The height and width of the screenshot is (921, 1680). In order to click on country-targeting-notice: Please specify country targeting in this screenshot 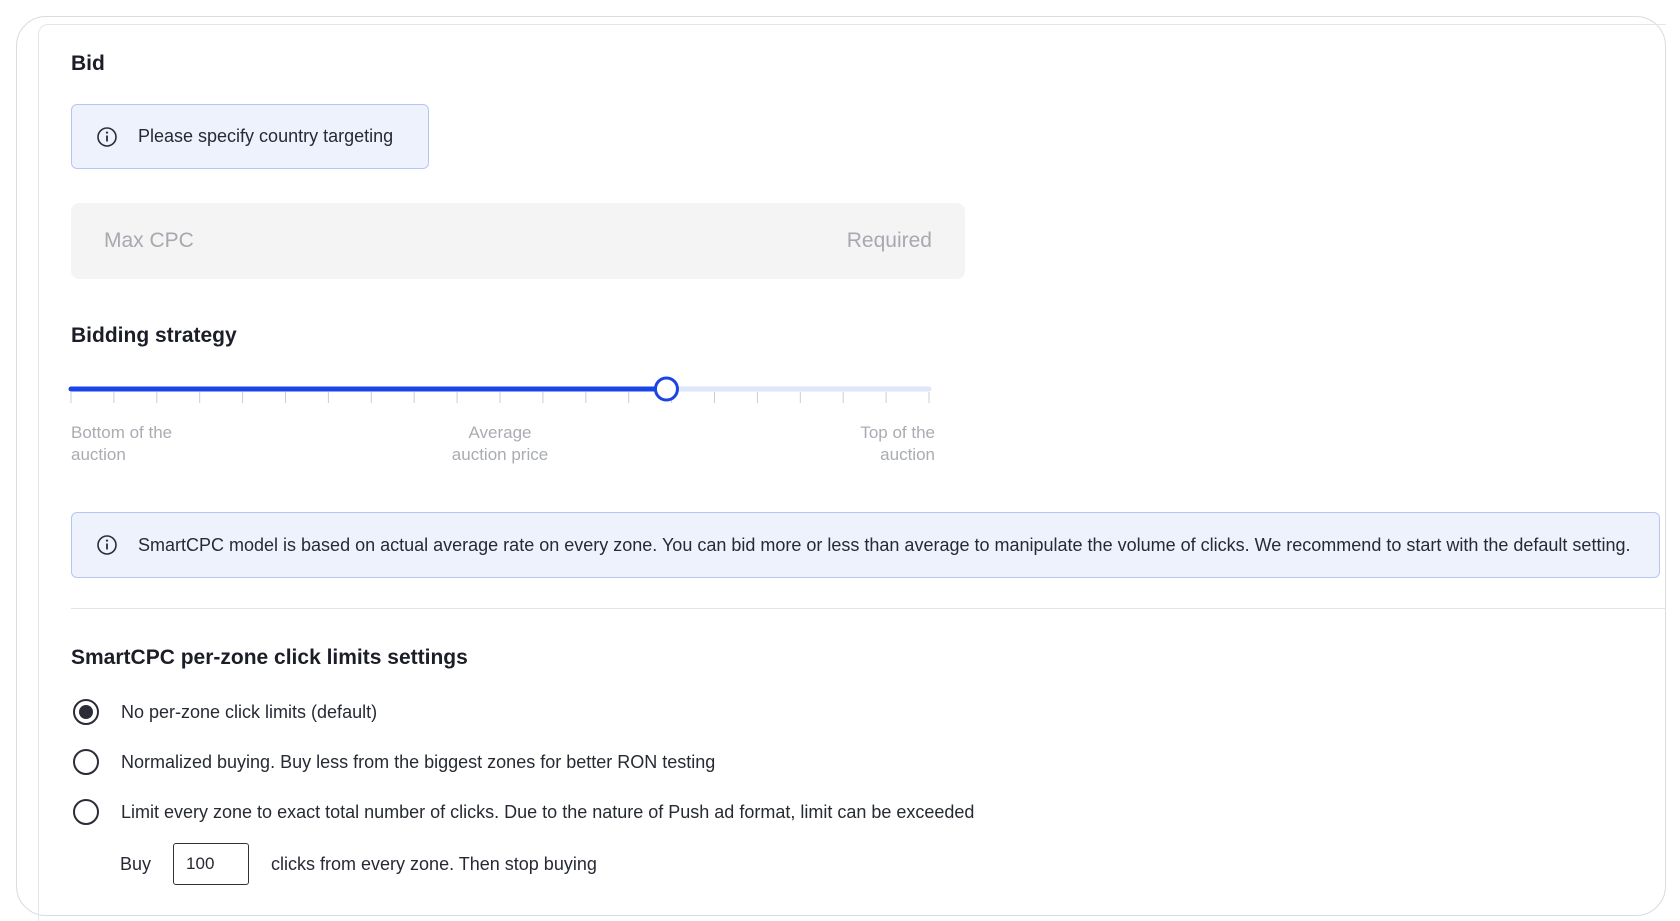, I will do `click(250, 136)`.